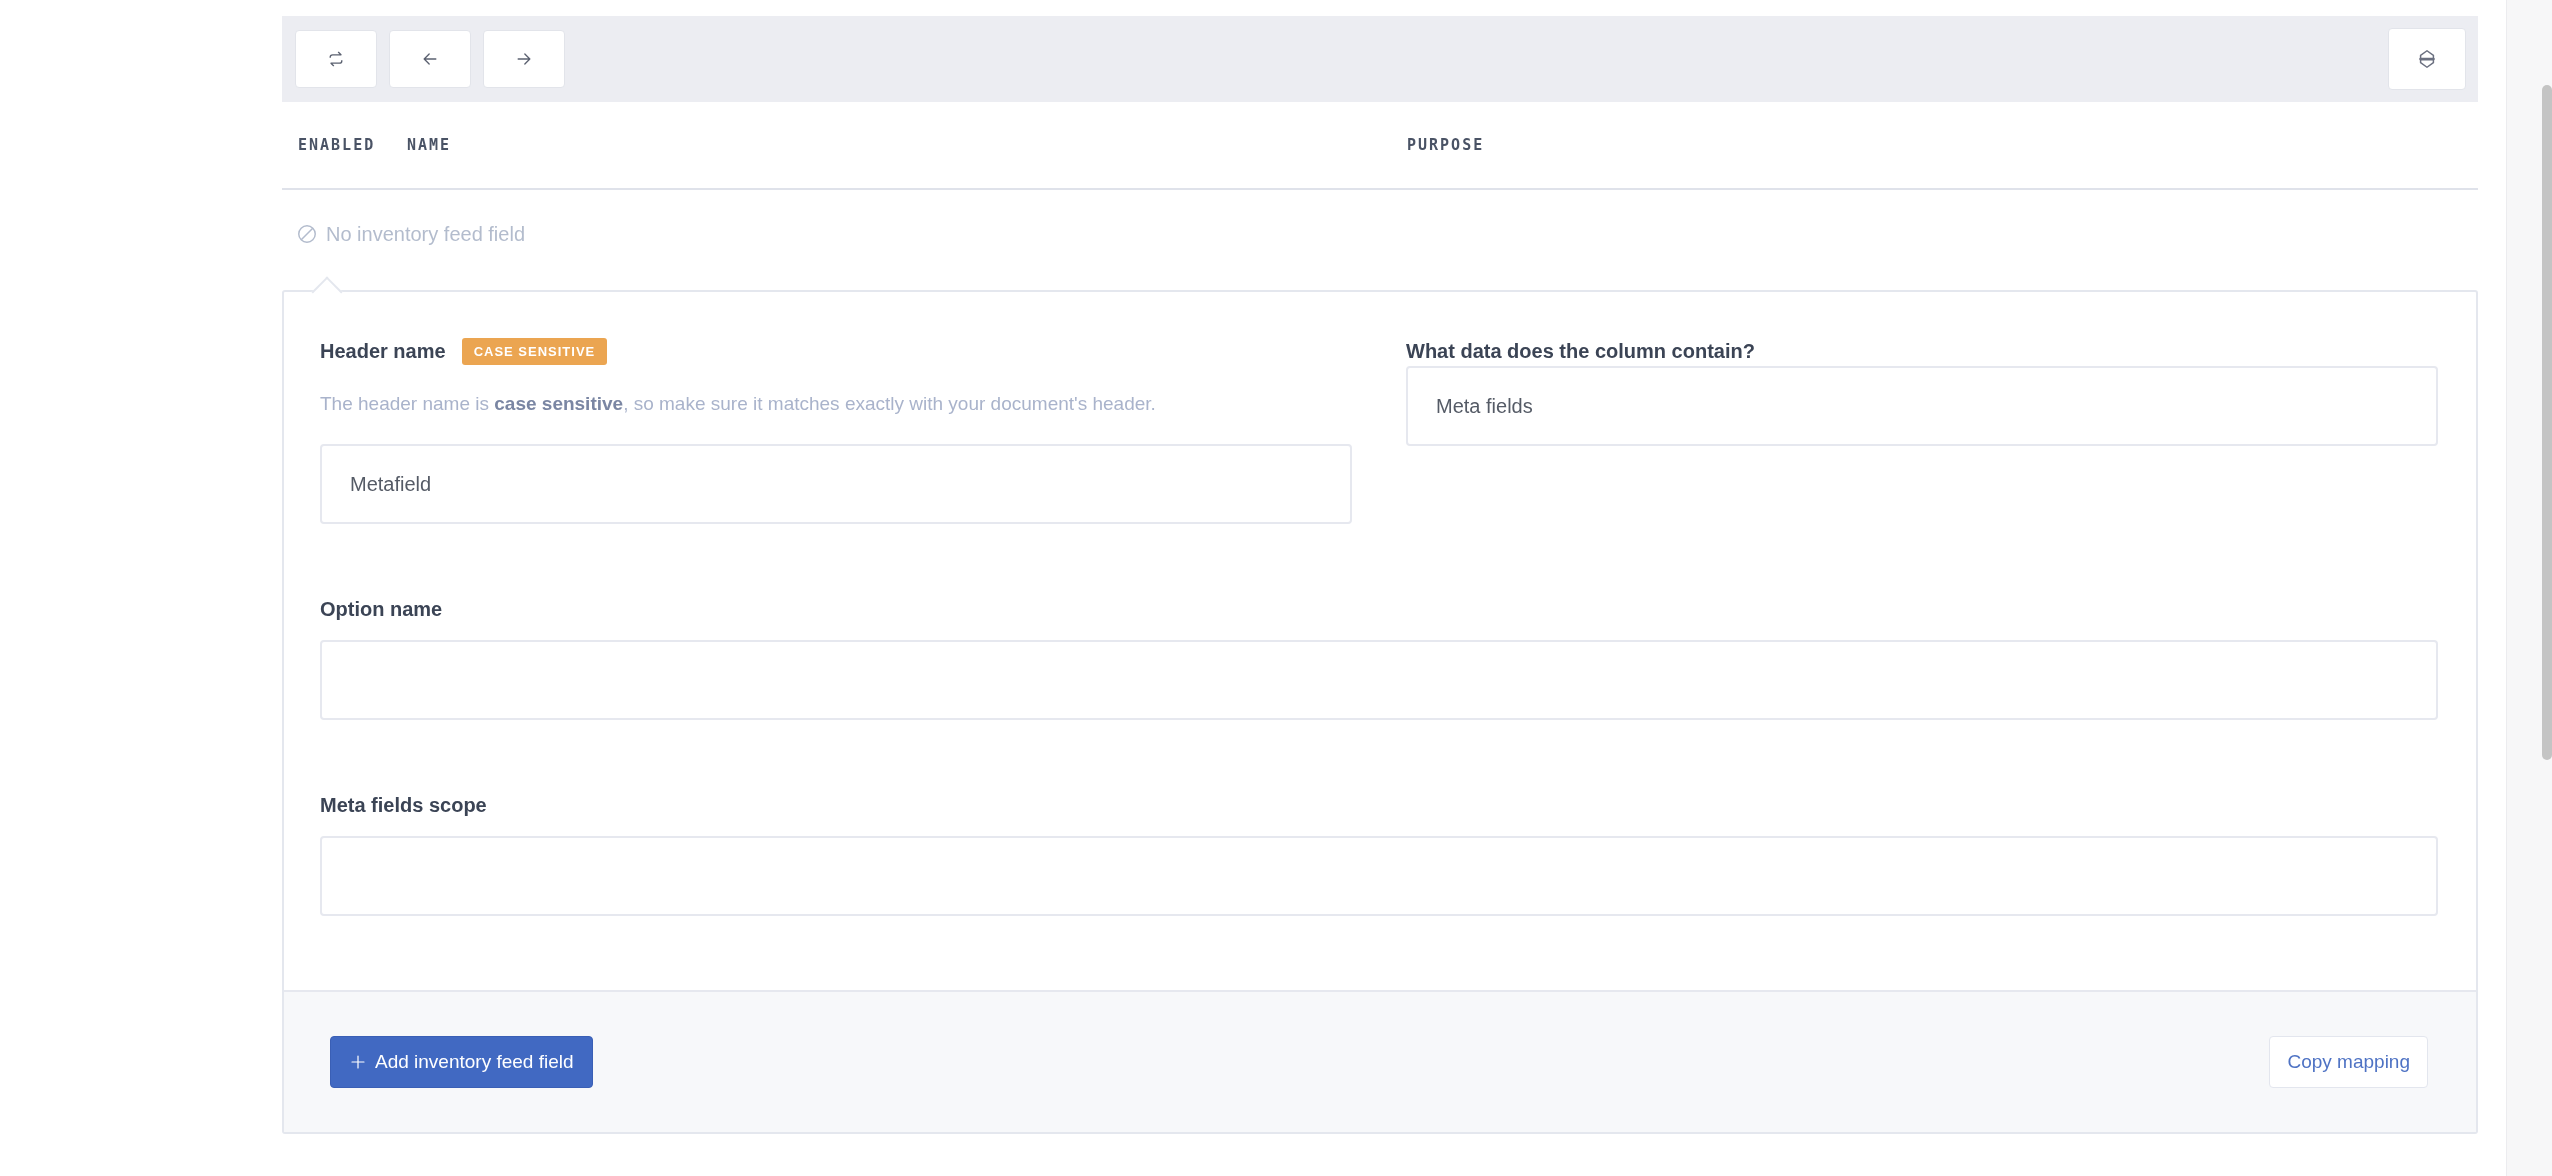 The width and height of the screenshot is (2552, 1176). I want to click on scrollbar-thumb, so click(2547, 422).